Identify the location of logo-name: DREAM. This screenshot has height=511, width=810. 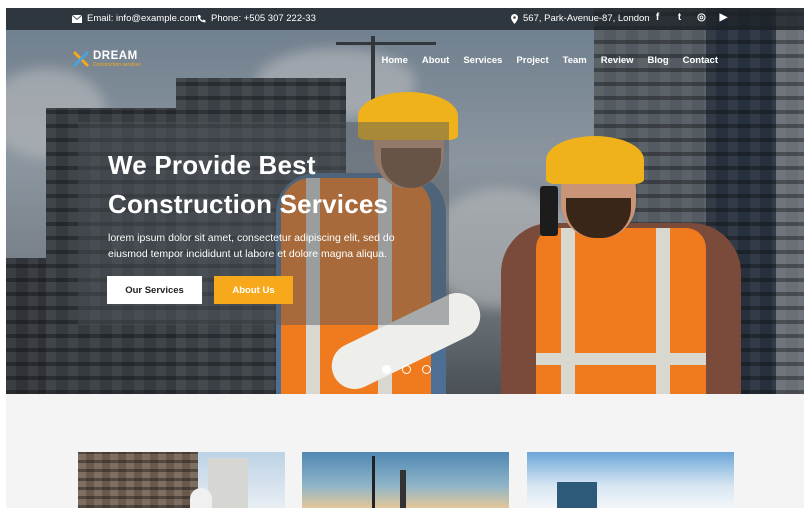
(115, 55).